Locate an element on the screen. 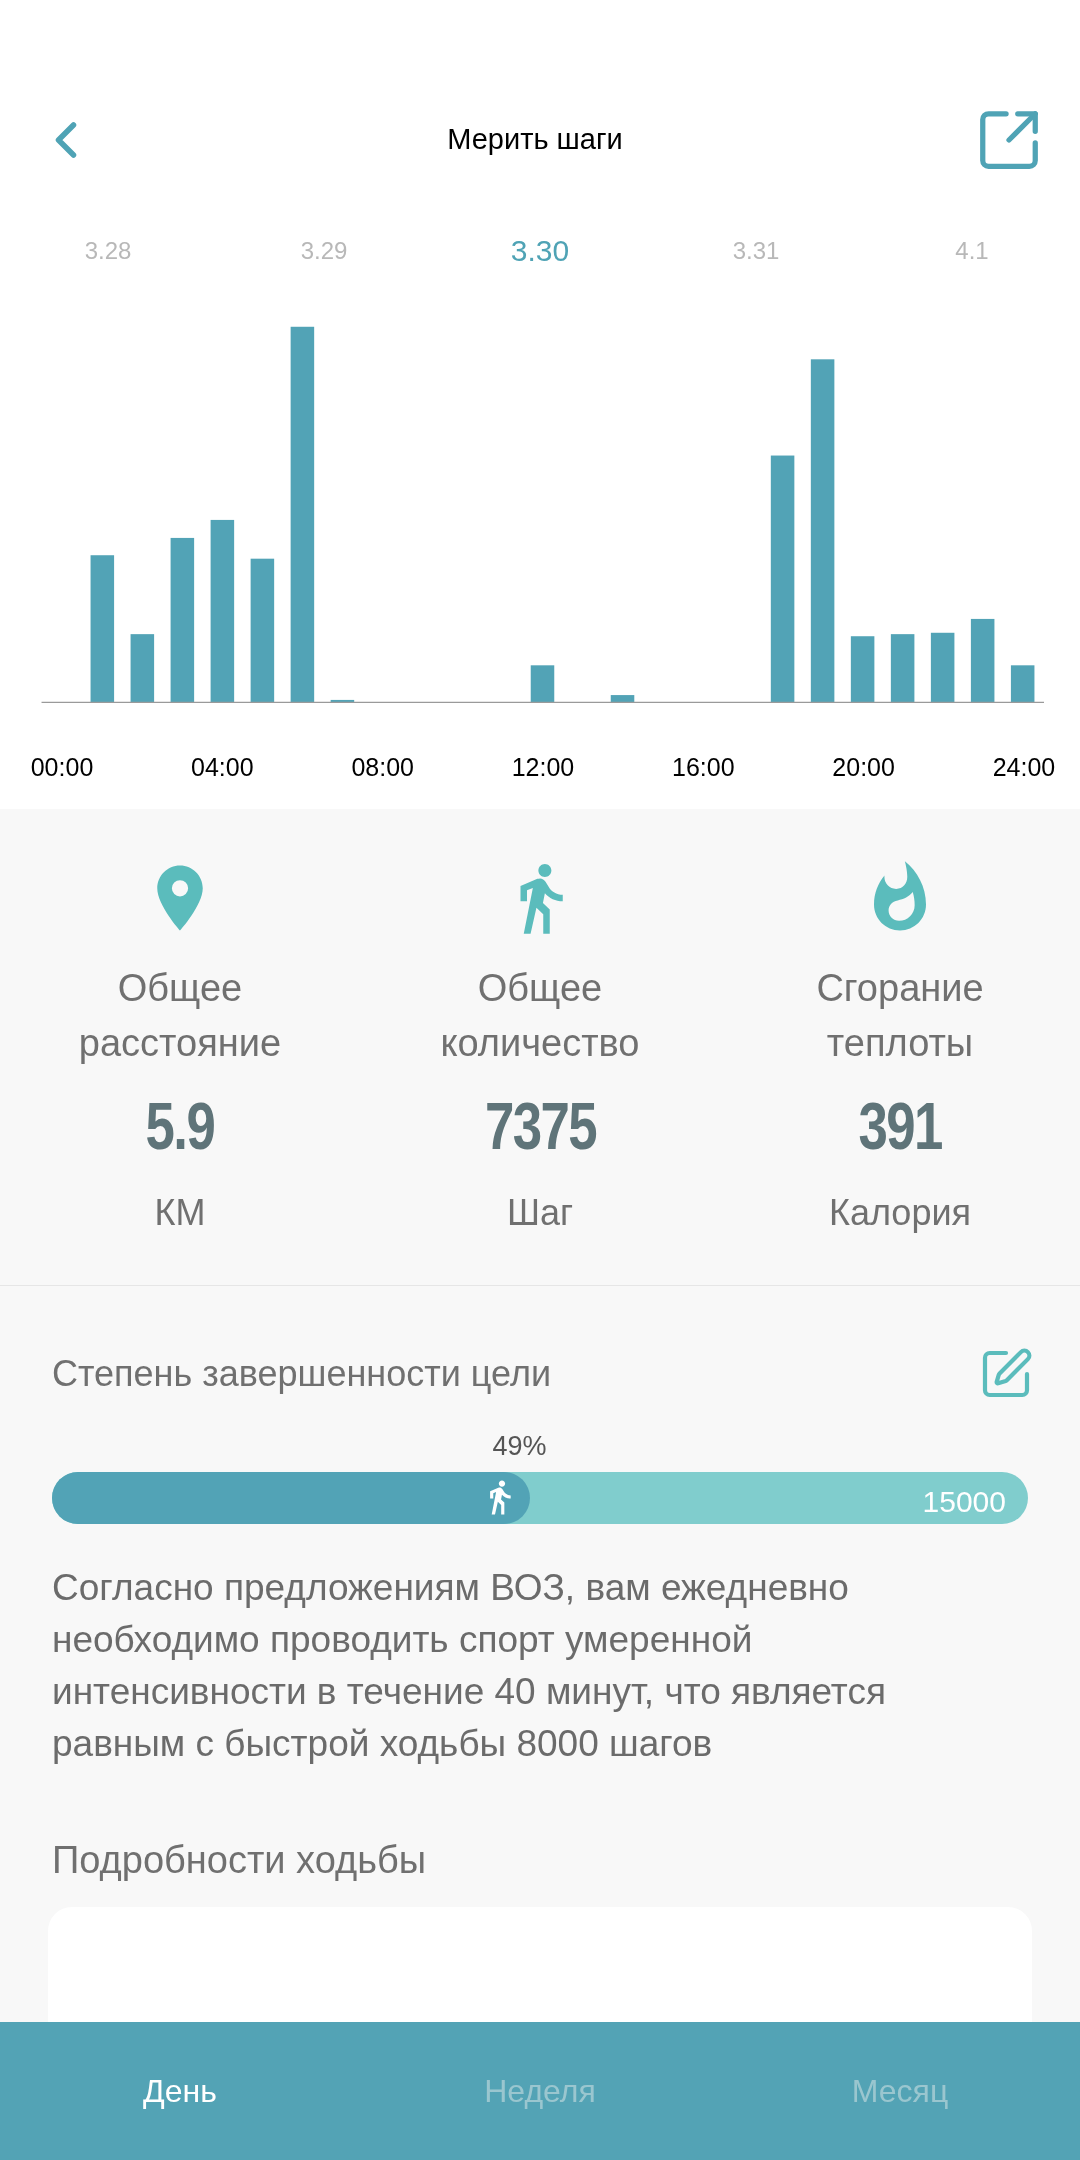 This screenshot has width=1080, height=2160. period-tab: День is located at coordinates (180, 2091).